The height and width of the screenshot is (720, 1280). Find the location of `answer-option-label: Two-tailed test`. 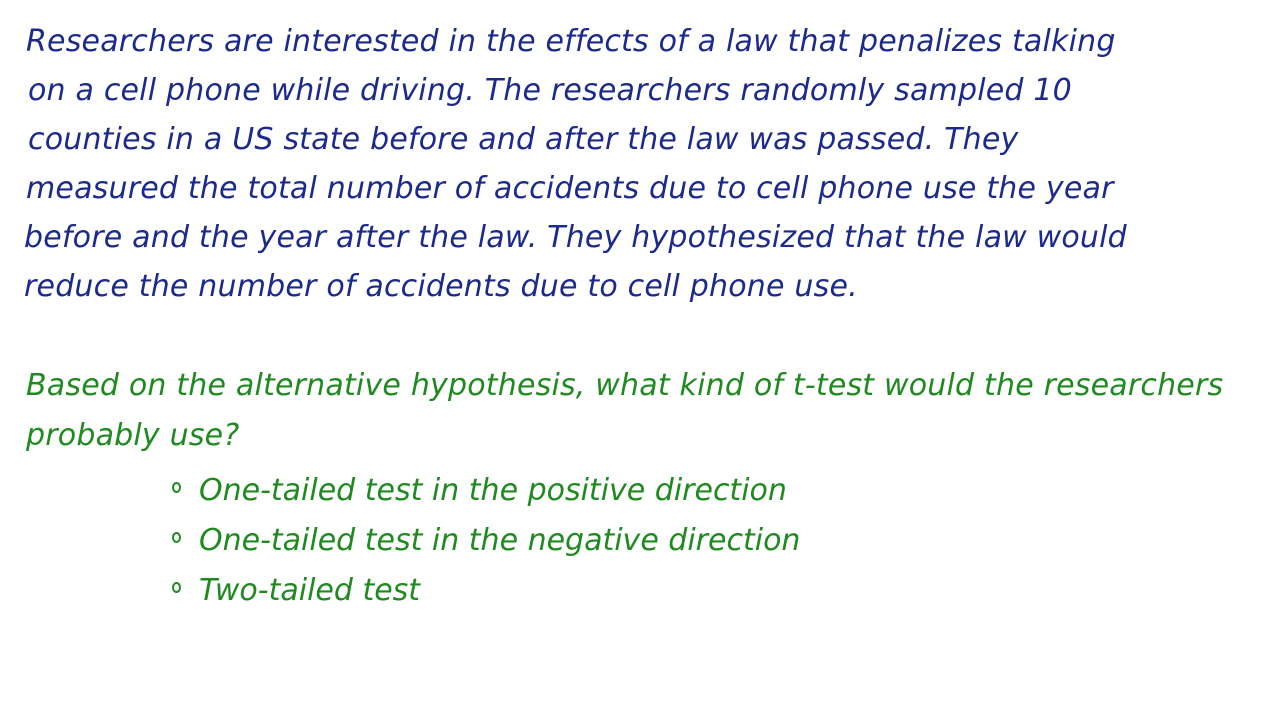

answer-option-label: Two-tailed test is located at coordinates (310, 590).